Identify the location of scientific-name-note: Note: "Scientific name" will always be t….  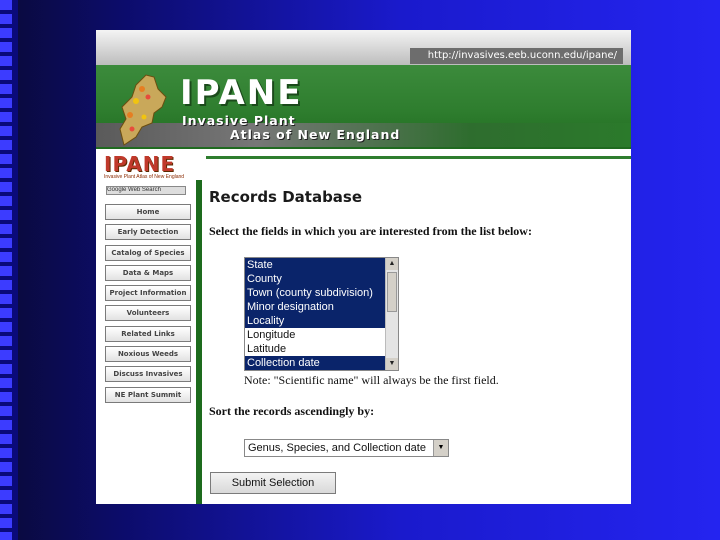
(371, 380).